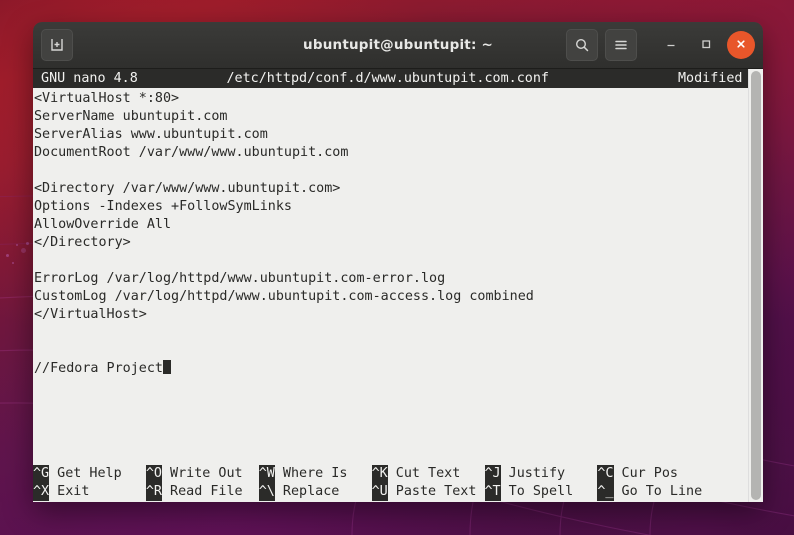 The height and width of the screenshot is (535, 794). I want to click on code-line: <VirtualHost *:80>, so click(107, 98).